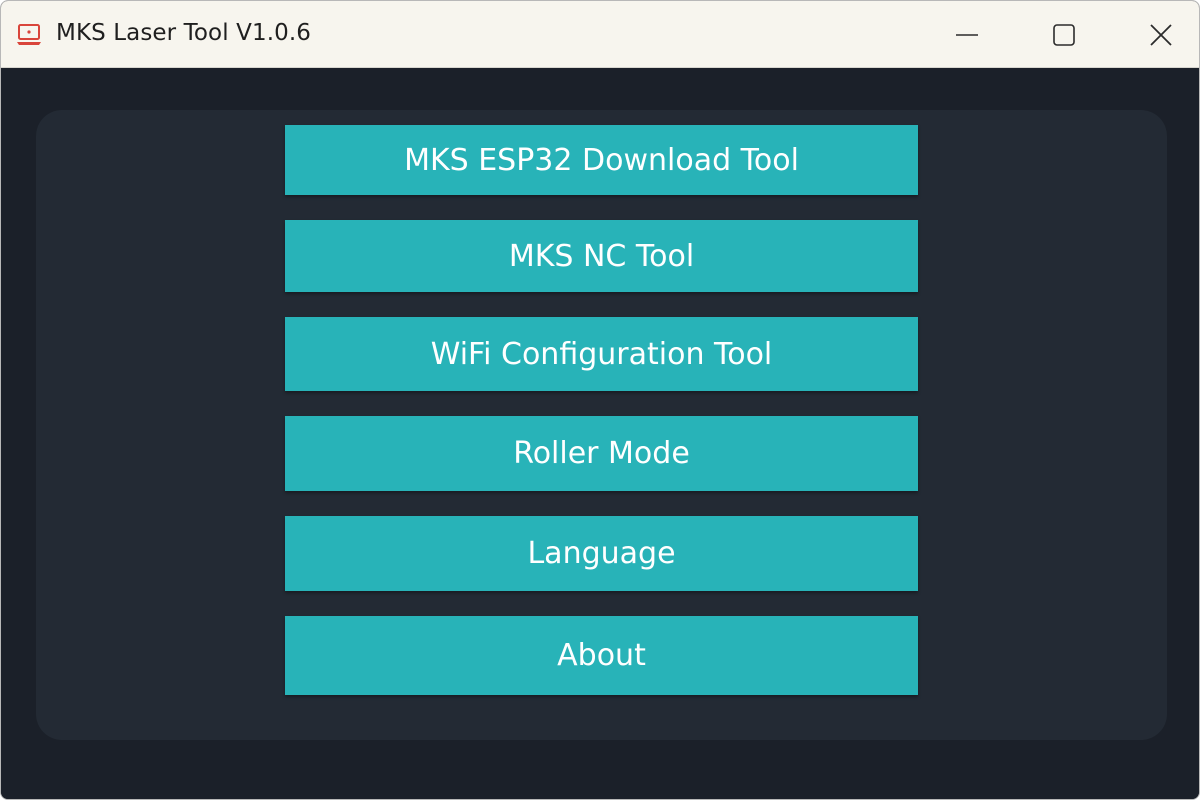 This screenshot has height=800, width=1200. What do you see at coordinates (601, 553) in the screenshot?
I see `language-button: Language` at bounding box center [601, 553].